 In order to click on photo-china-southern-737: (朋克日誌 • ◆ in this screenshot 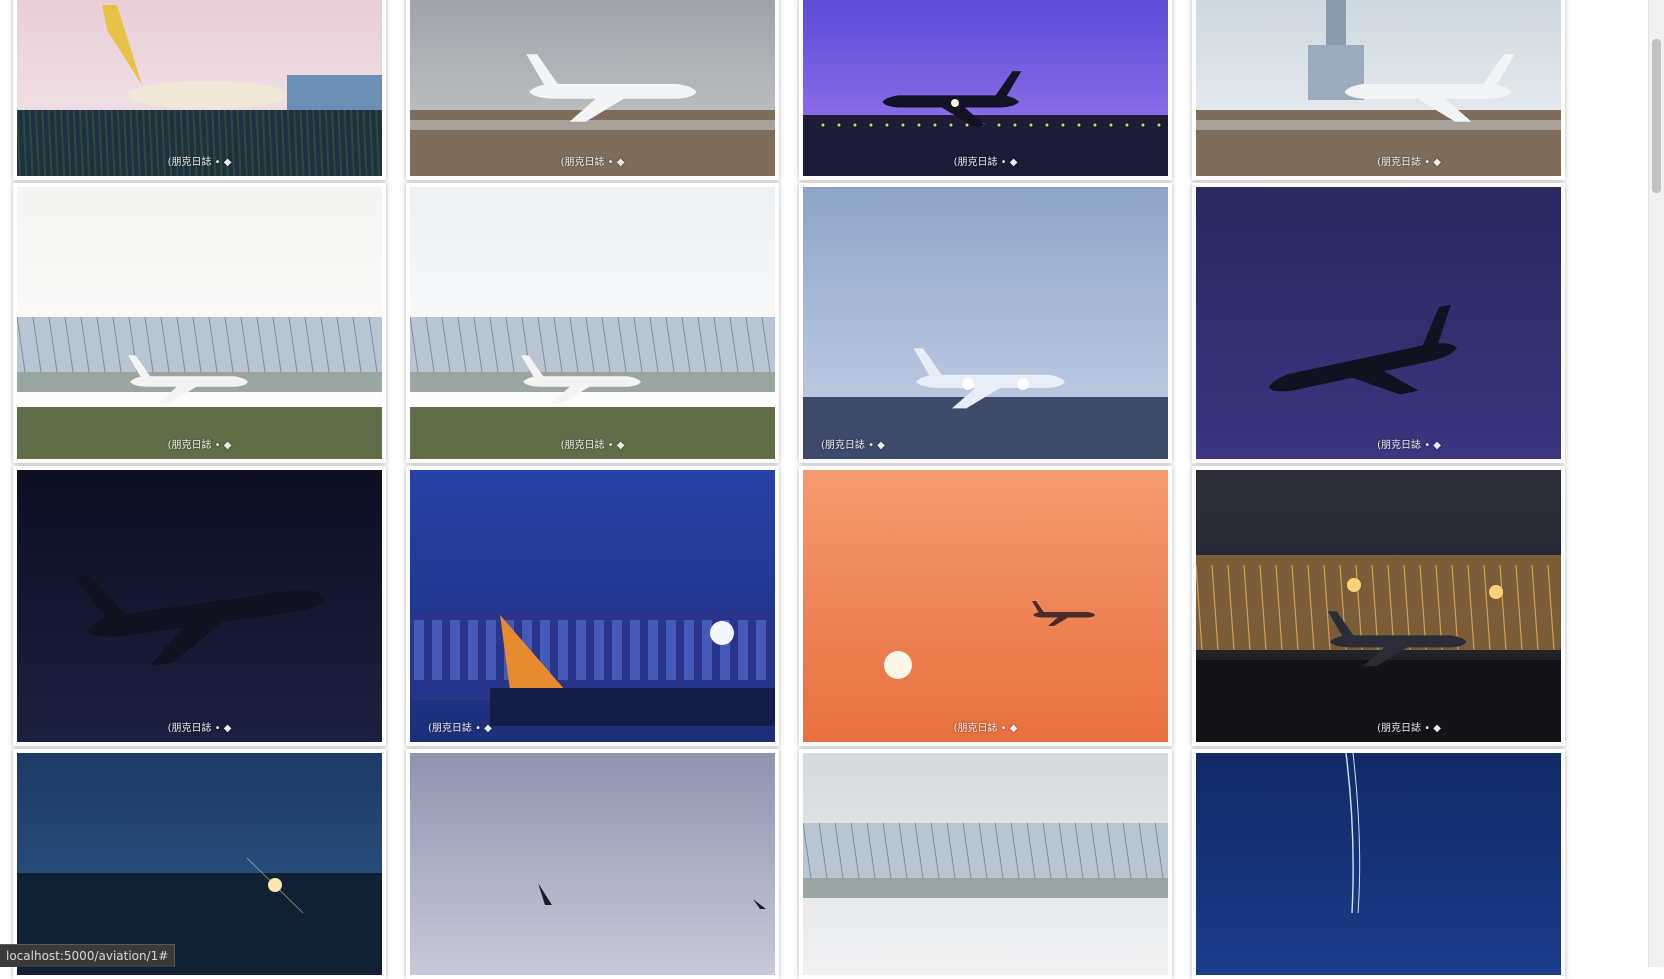, I will do `click(199, 323)`.